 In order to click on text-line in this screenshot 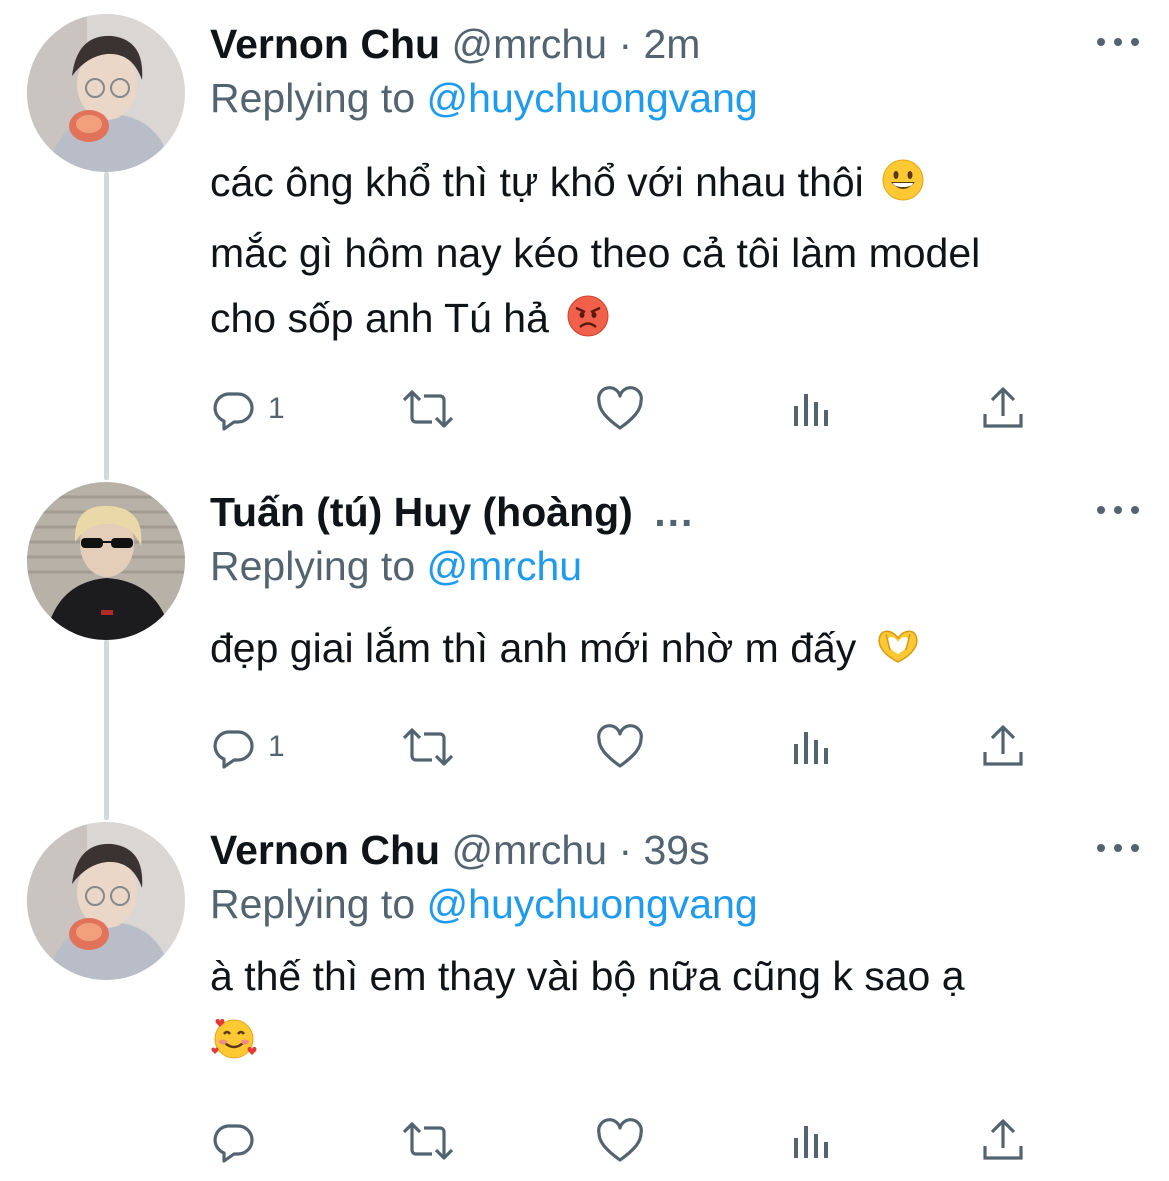, I will do `click(675, 1044)`.